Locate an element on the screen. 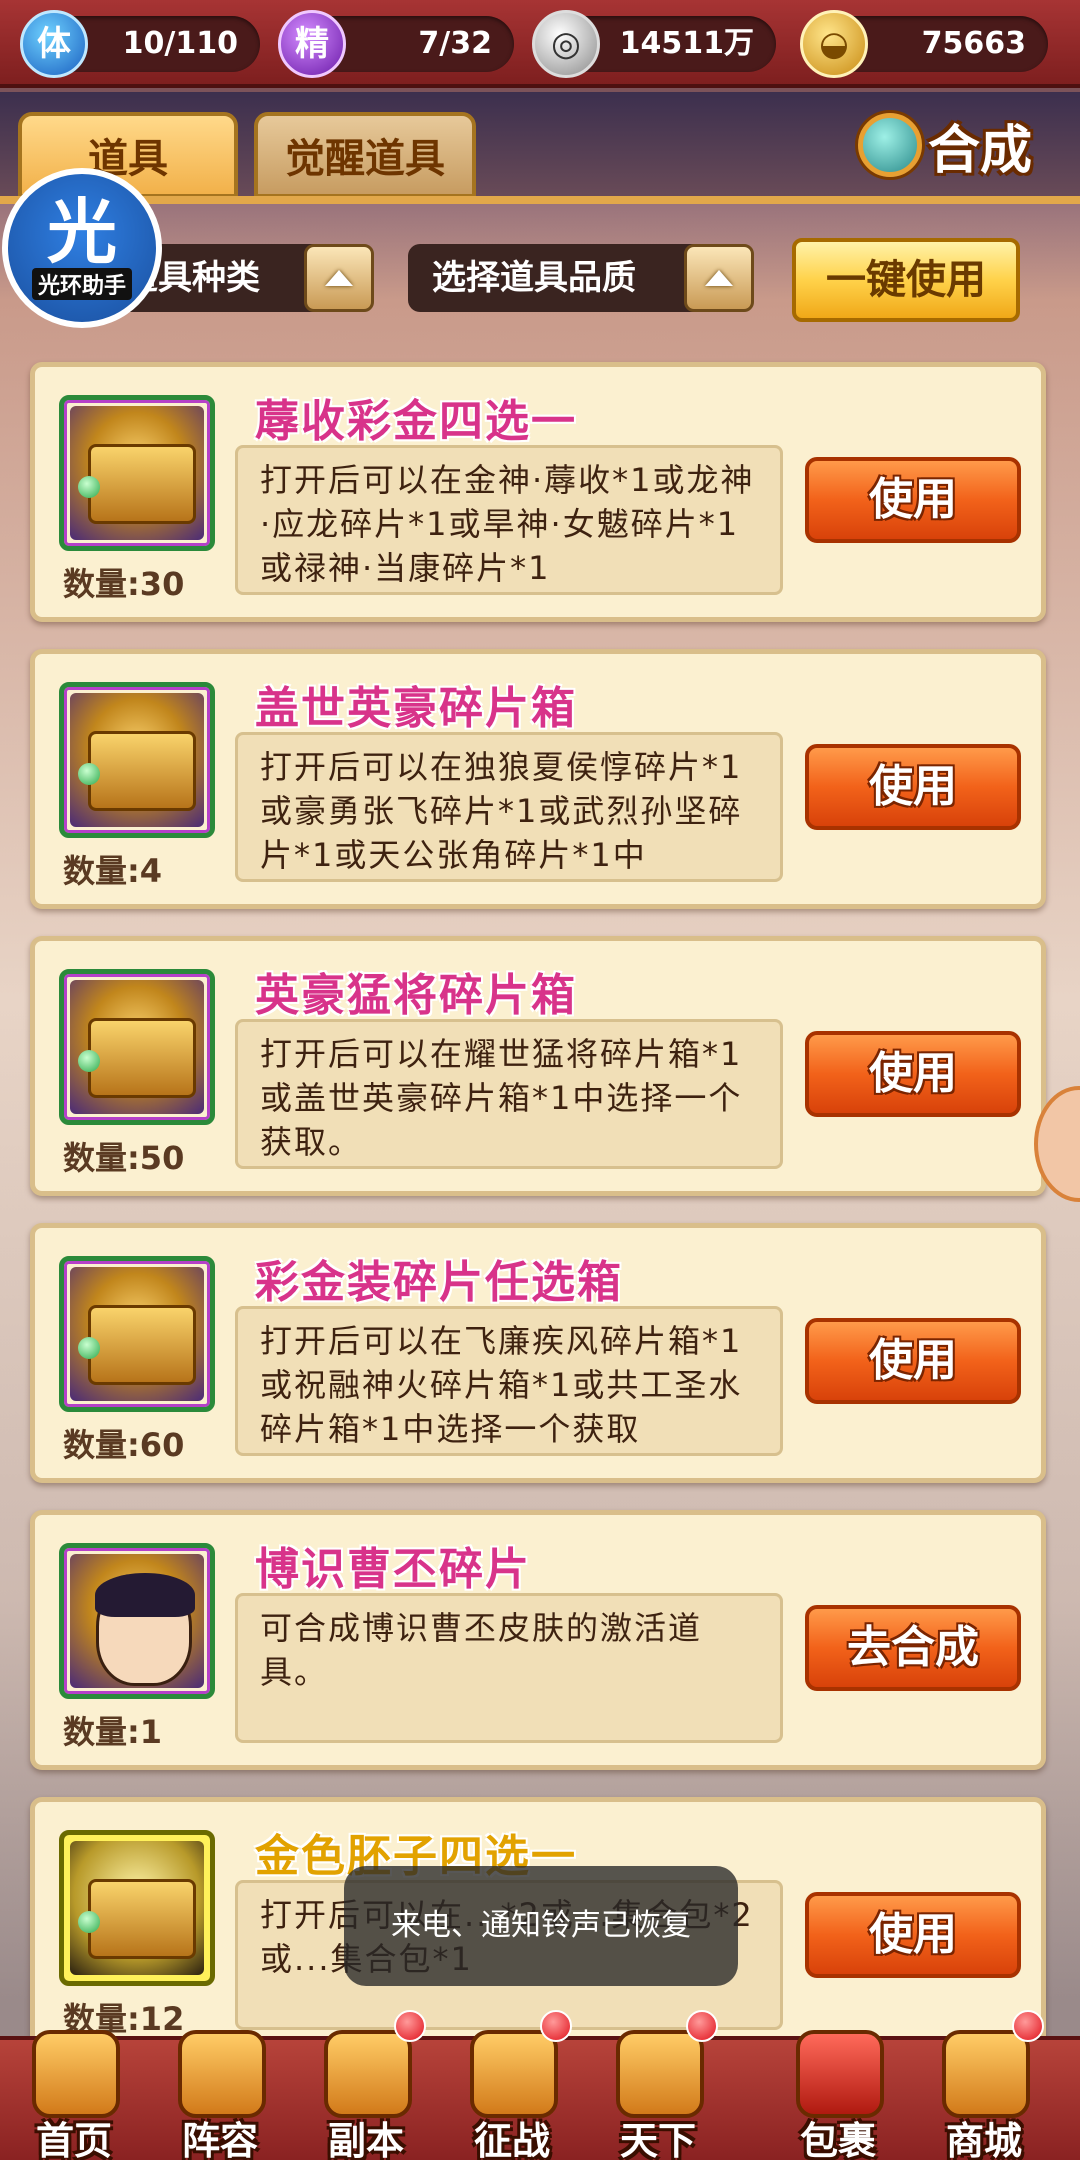 Image resolution: width=1080 pixels, height=2160 pixels. synthesis-button: 合成 is located at coordinates (958, 145).